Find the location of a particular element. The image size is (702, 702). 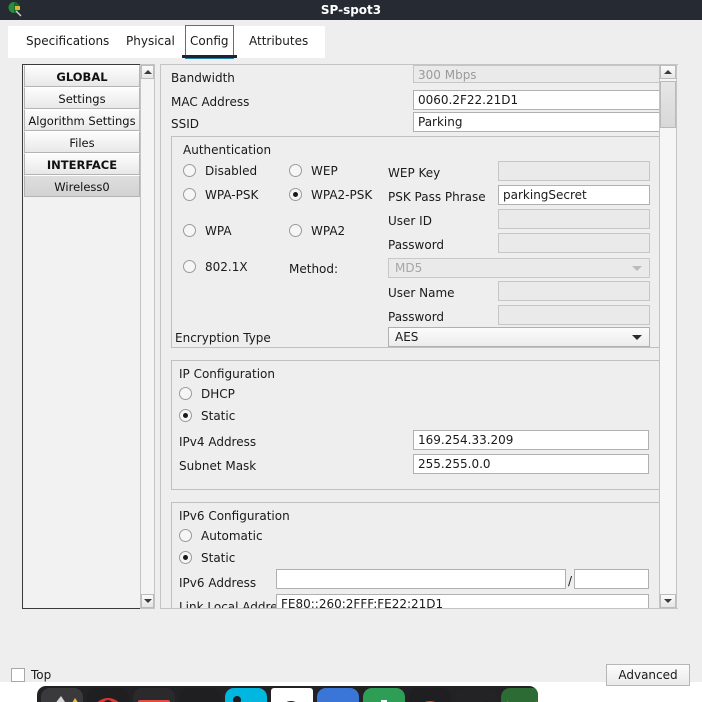

terminal-icon is located at coordinates (154, 695).